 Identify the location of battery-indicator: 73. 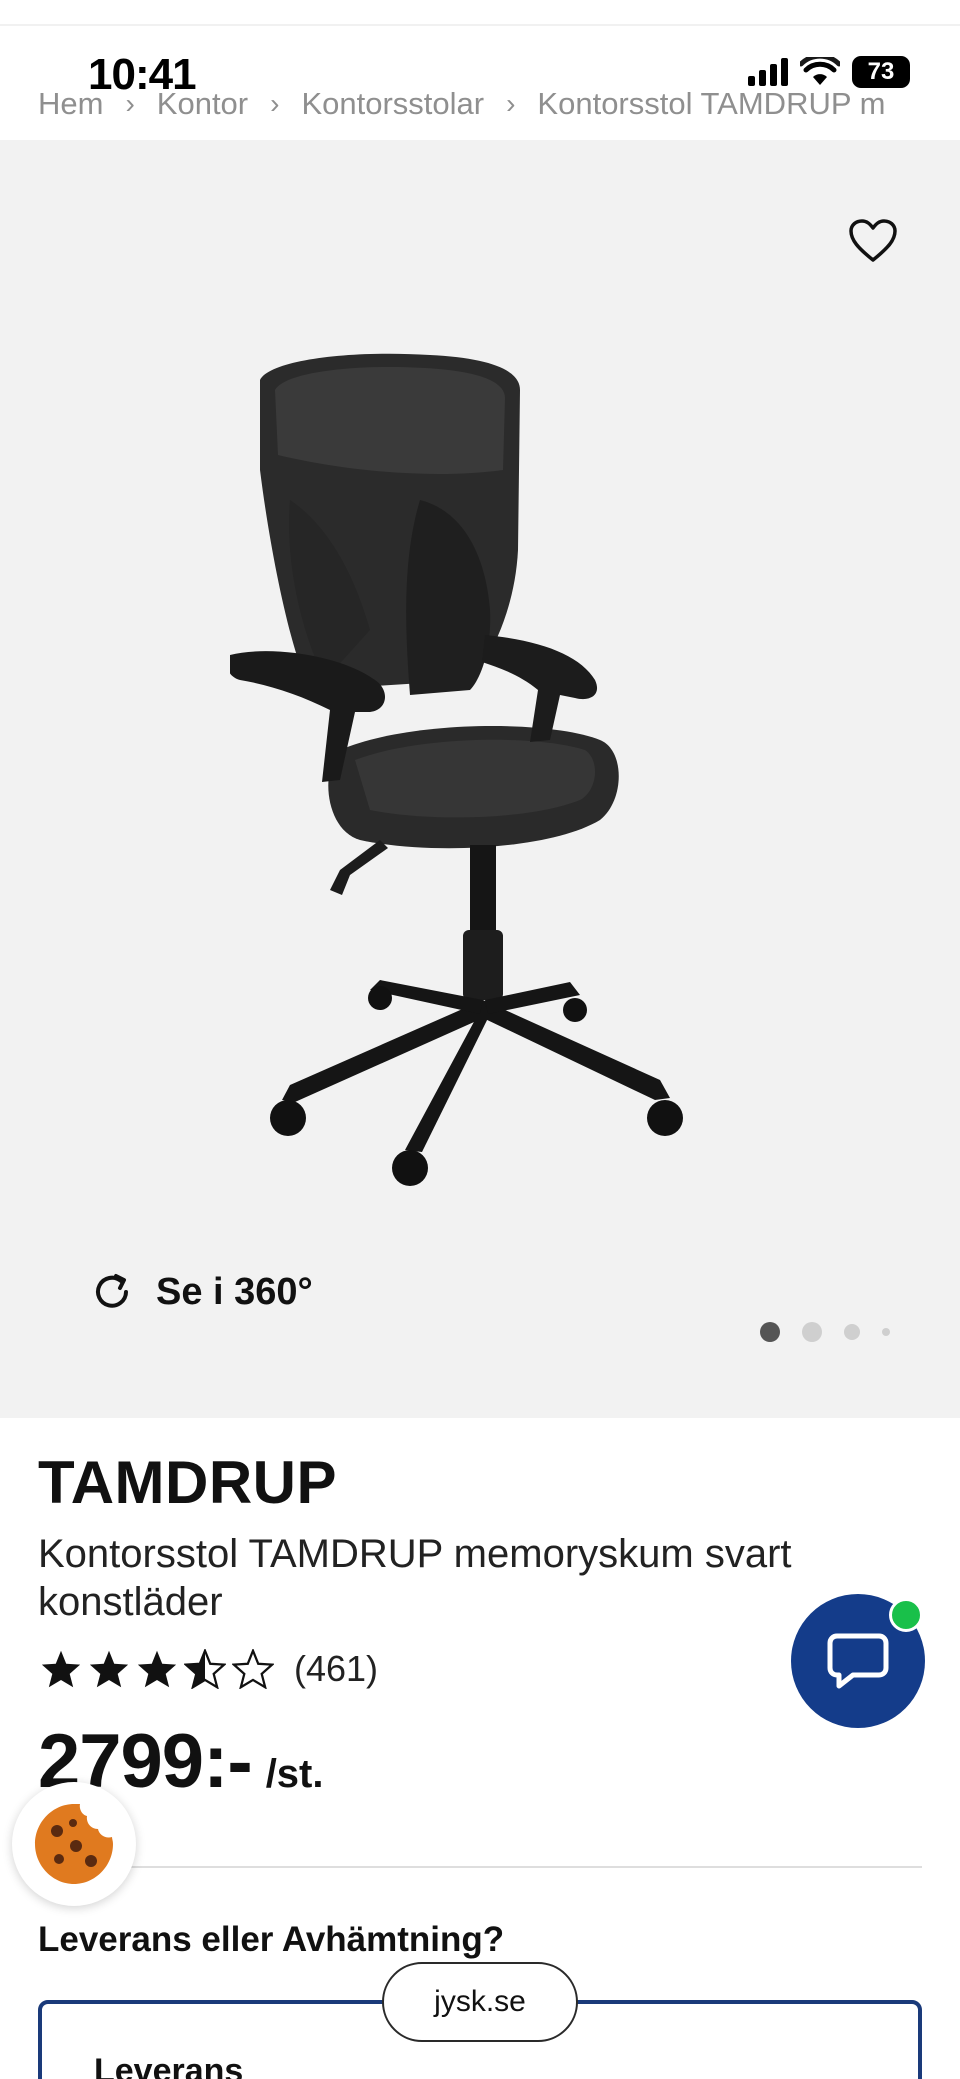
(881, 72).